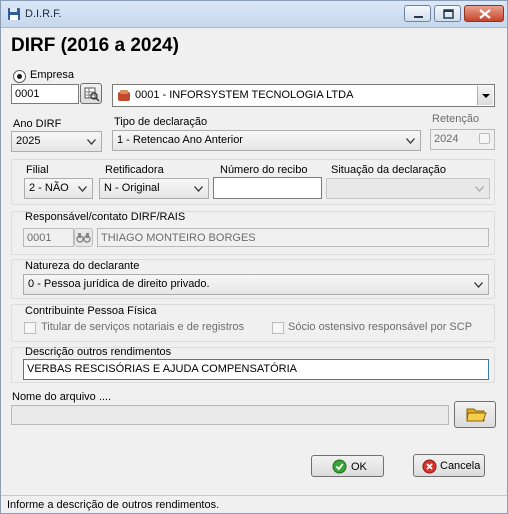 The width and height of the screenshot is (508, 514). I want to click on ok-button-label: OK, so click(359, 467).